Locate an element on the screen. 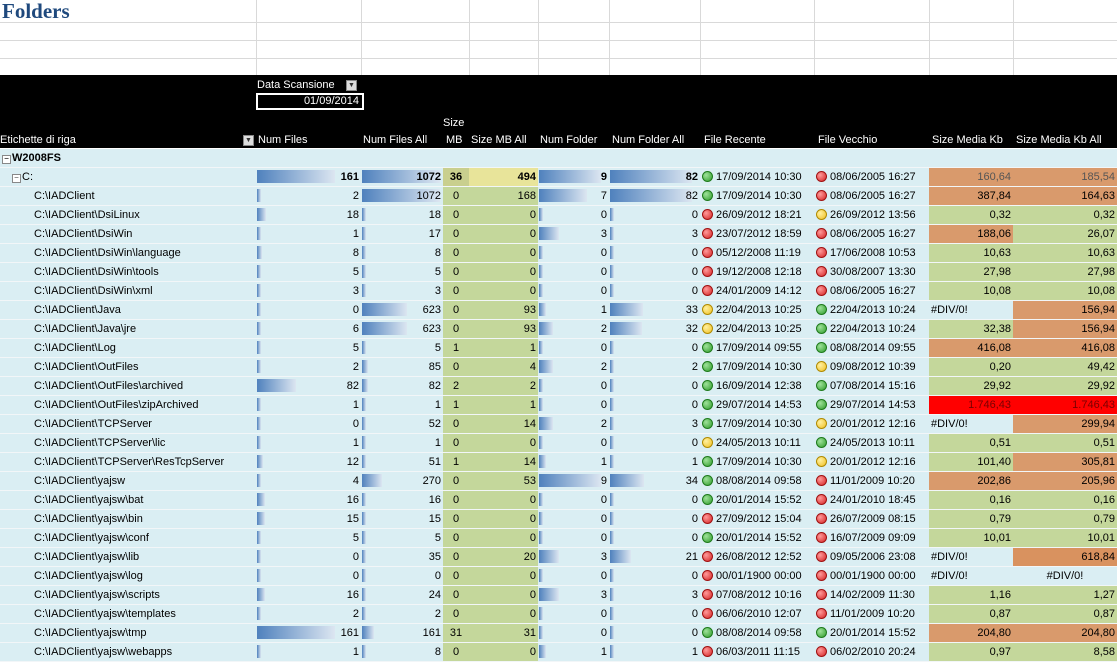 The width and height of the screenshot is (1117, 662). num-files-cell: 1 is located at coordinates (308, 652).